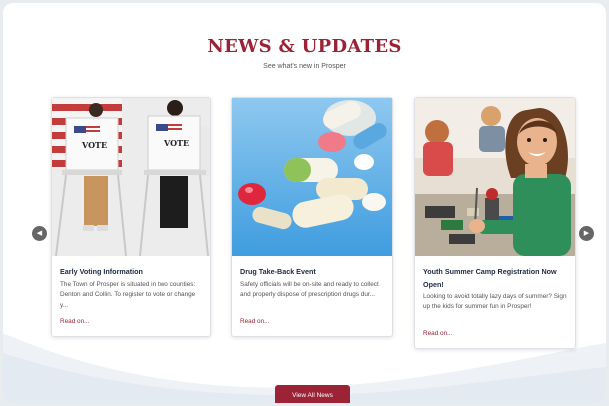 The image size is (609, 406). I want to click on carousel-next-button: ▶, so click(586, 233).